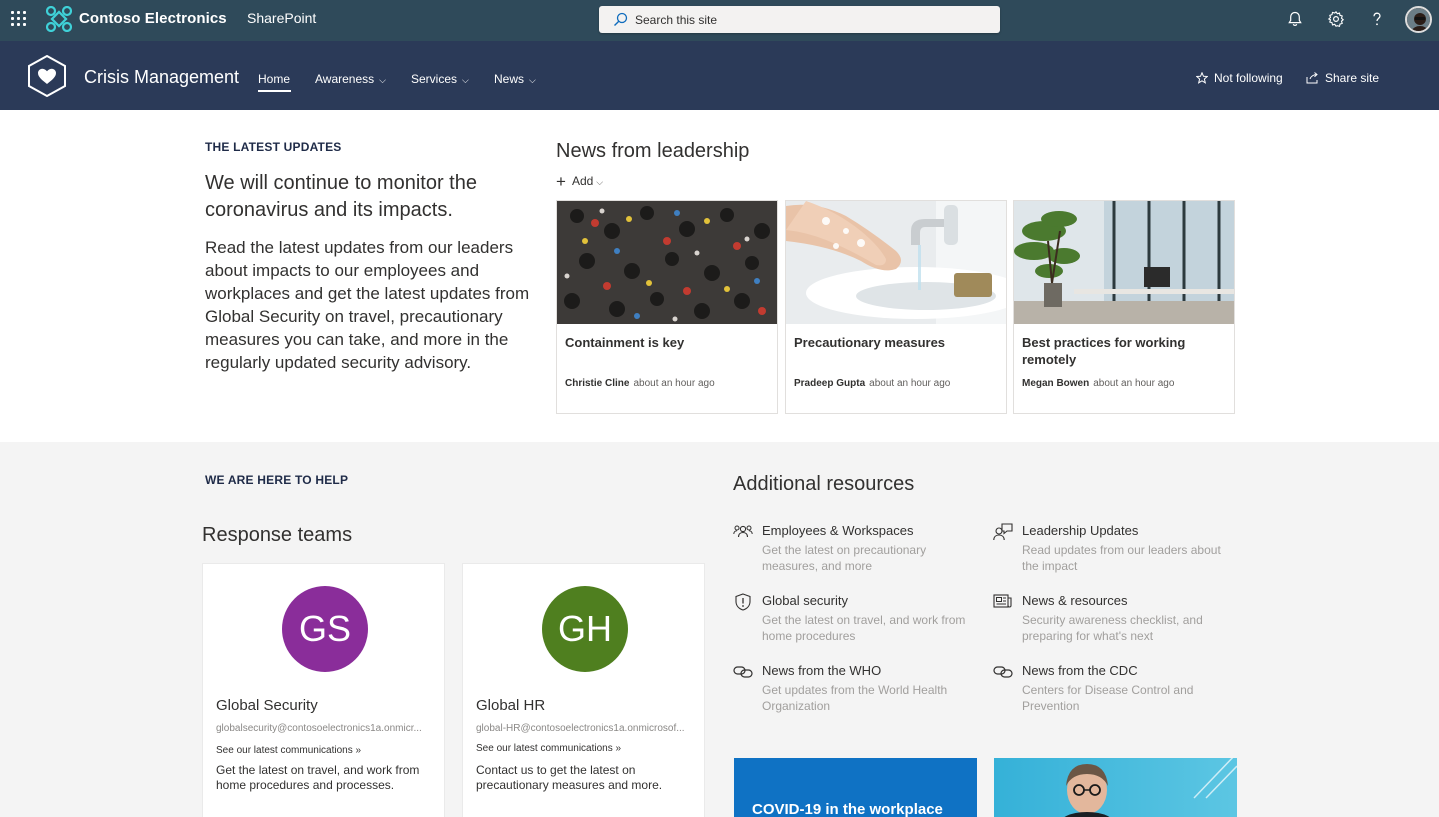 This screenshot has height=817, width=1439. What do you see at coordinates (281, 18) in the screenshot?
I see `app-name: SharePoint` at bounding box center [281, 18].